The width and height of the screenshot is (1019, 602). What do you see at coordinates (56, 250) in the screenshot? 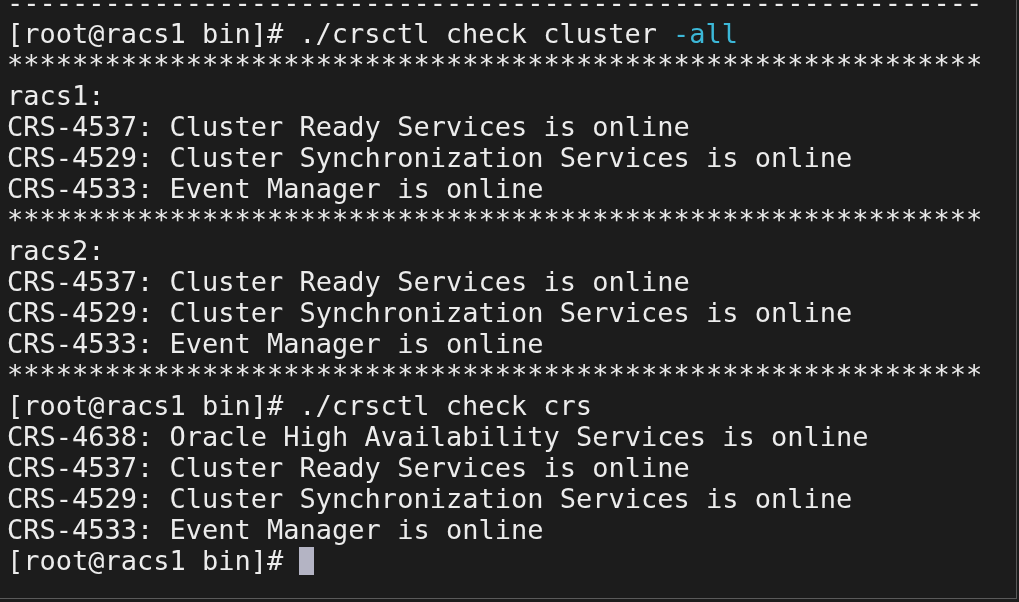
I see `terminal-output-line: racs2:` at bounding box center [56, 250].